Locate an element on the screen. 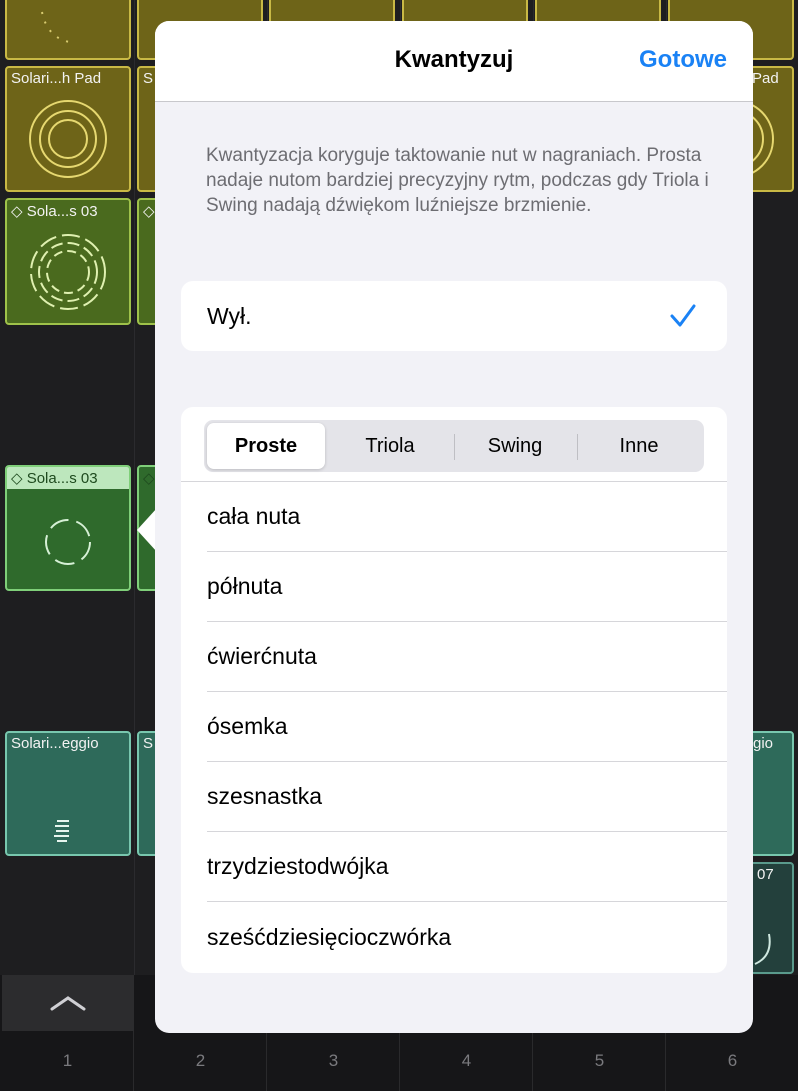 The image size is (798, 1091). list-item: ćwierćnuta is located at coordinates (467, 657).